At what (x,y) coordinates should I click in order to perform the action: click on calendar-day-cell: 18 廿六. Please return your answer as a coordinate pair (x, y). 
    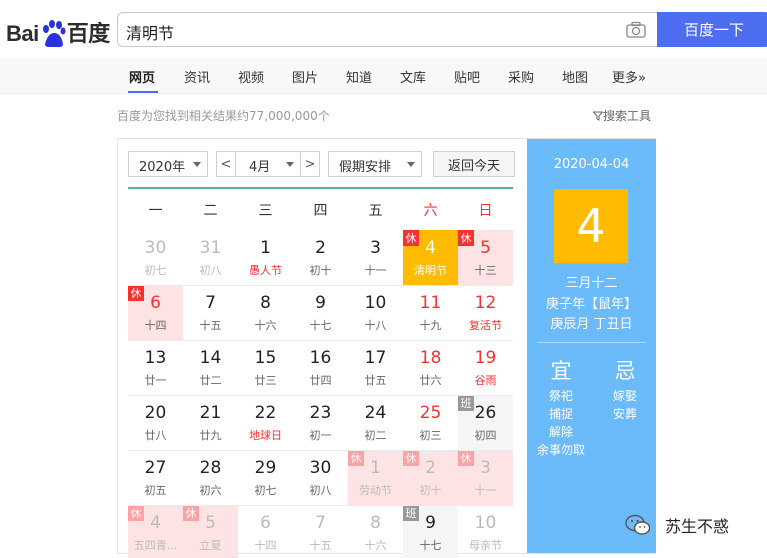
    Looking at the image, I should click on (430, 367).